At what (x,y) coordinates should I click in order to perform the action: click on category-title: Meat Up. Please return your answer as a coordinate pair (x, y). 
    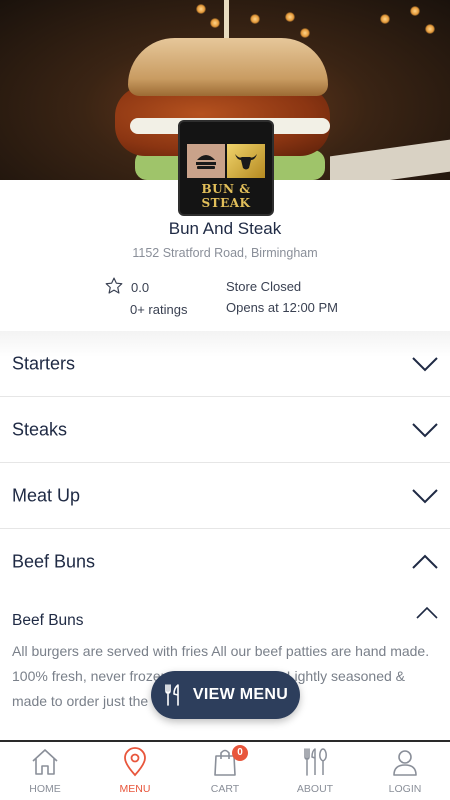
    Looking at the image, I should click on (46, 495).